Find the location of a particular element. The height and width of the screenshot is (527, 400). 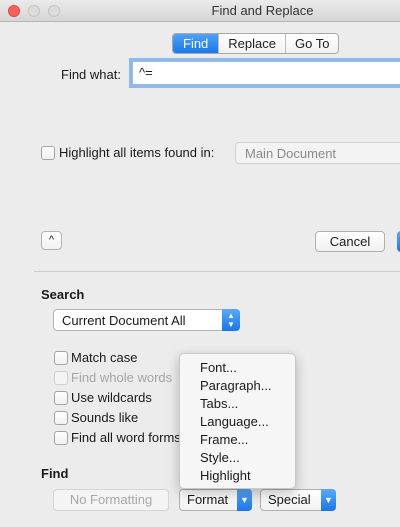

special-button: Special ▼ is located at coordinates (298, 500).